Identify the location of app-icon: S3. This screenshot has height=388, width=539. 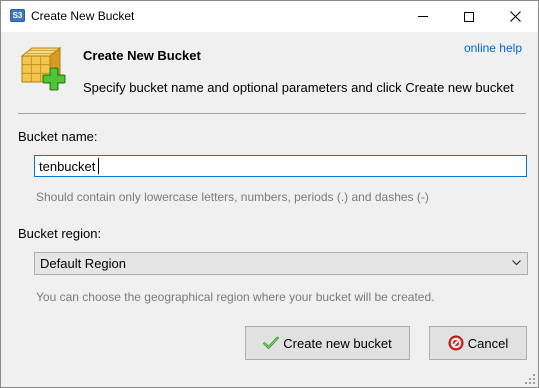
(17, 15).